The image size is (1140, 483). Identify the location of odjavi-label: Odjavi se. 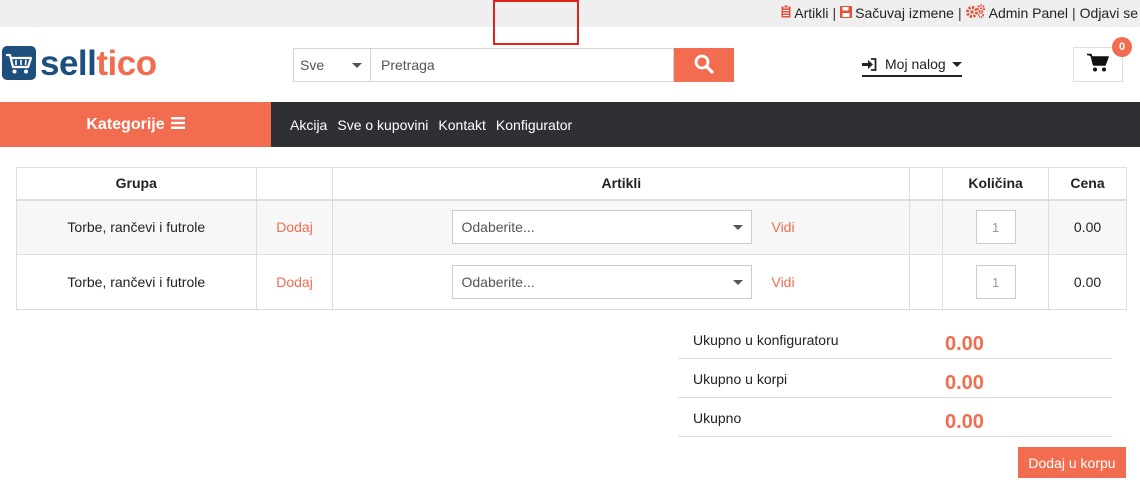
(1108, 12).